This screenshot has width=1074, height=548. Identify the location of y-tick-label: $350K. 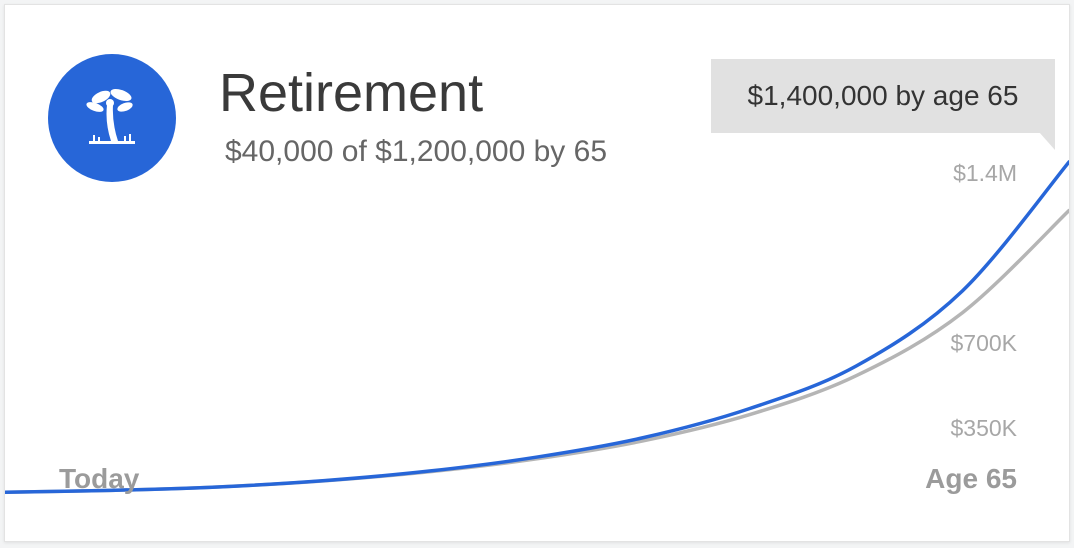
(983, 428).